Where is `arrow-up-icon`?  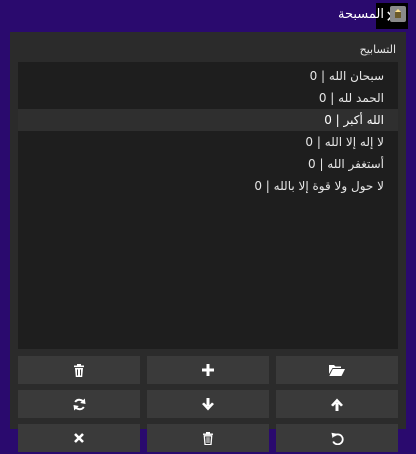 arrow-up-icon is located at coordinates (337, 404).